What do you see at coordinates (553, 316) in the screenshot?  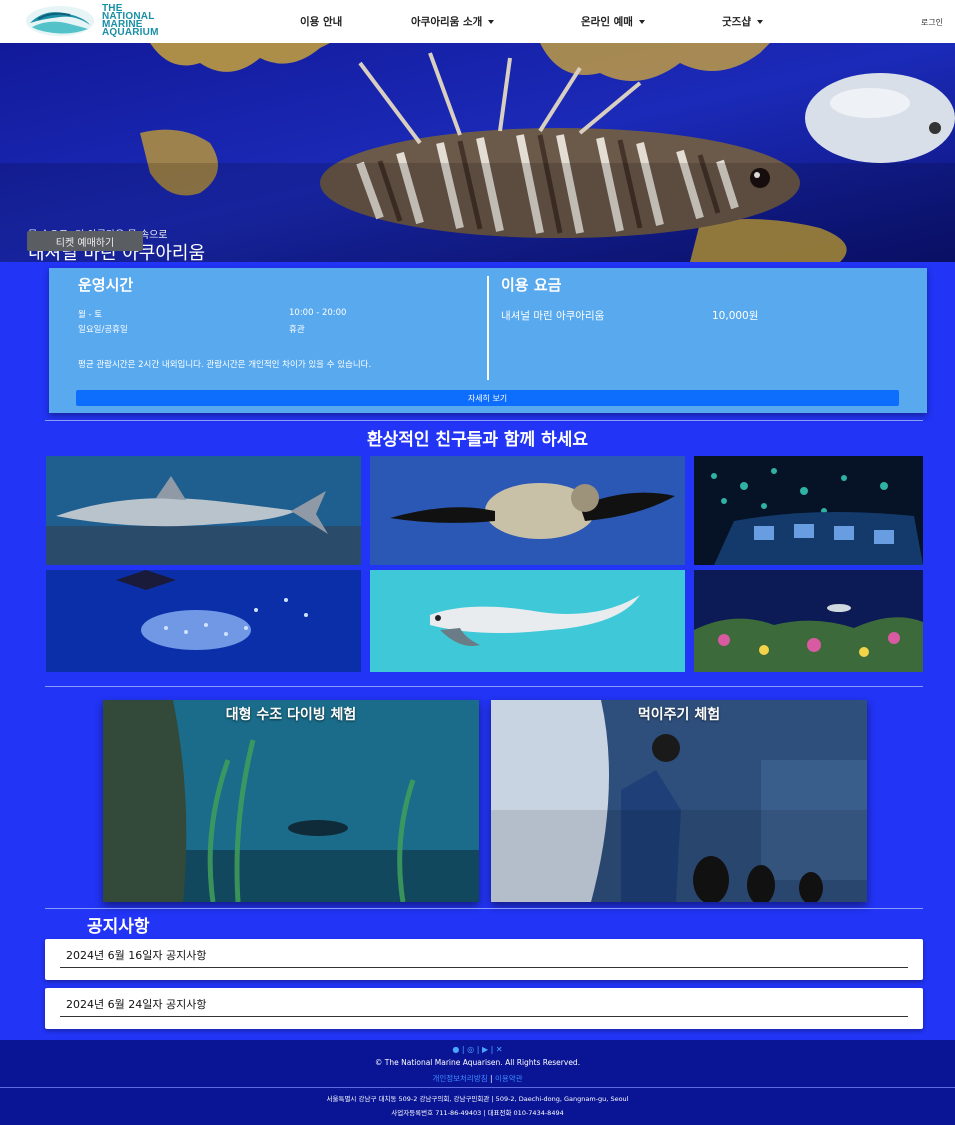 I see `fee-name: 내셔널 마린 아쿠아리움` at bounding box center [553, 316].